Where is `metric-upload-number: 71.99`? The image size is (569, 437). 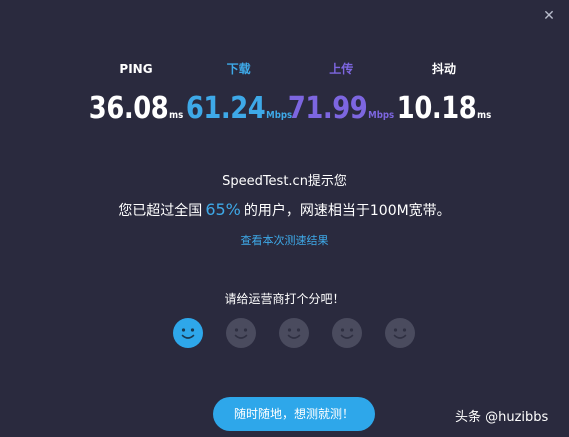 metric-upload-number: 71.99 is located at coordinates (328, 108).